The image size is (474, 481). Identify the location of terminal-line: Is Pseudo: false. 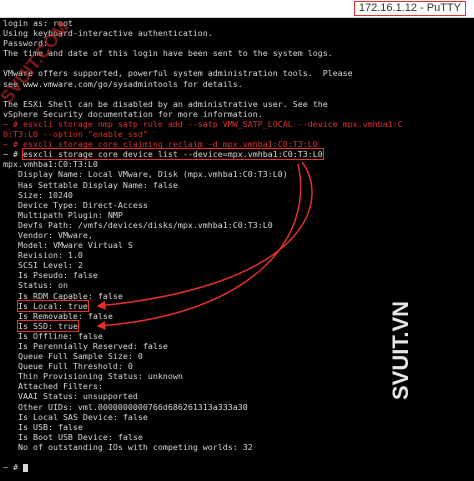
(50, 275).